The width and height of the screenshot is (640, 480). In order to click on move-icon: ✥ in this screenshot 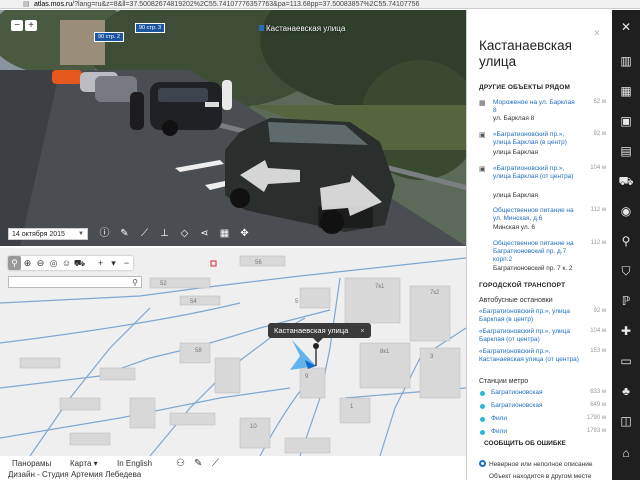, I will do `click(244, 233)`.